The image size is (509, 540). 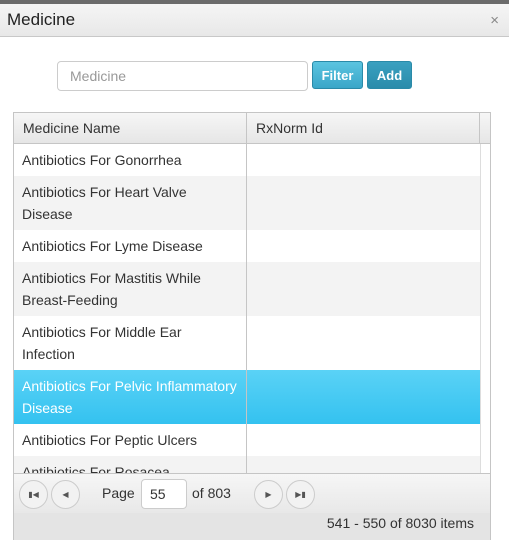 What do you see at coordinates (400, 523) in the screenshot?
I see `pager-info: 541 - 550 of 8030 items` at bounding box center [400, 523].